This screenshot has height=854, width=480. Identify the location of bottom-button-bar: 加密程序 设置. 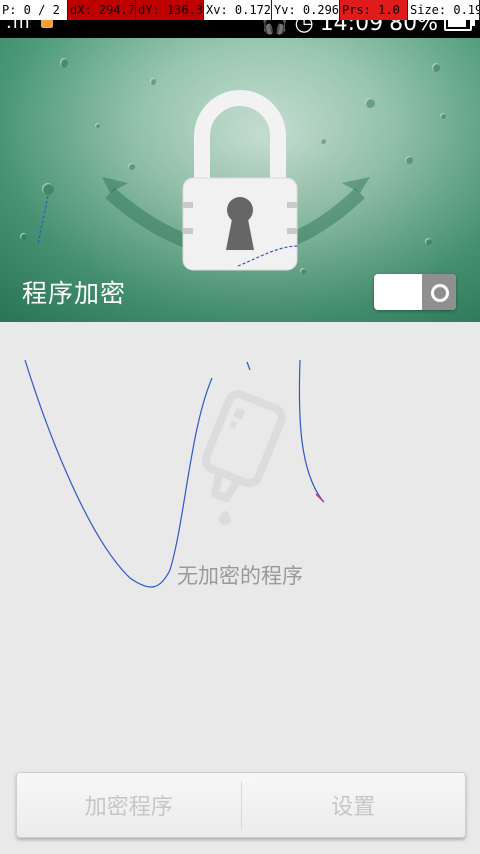
(241, 805).